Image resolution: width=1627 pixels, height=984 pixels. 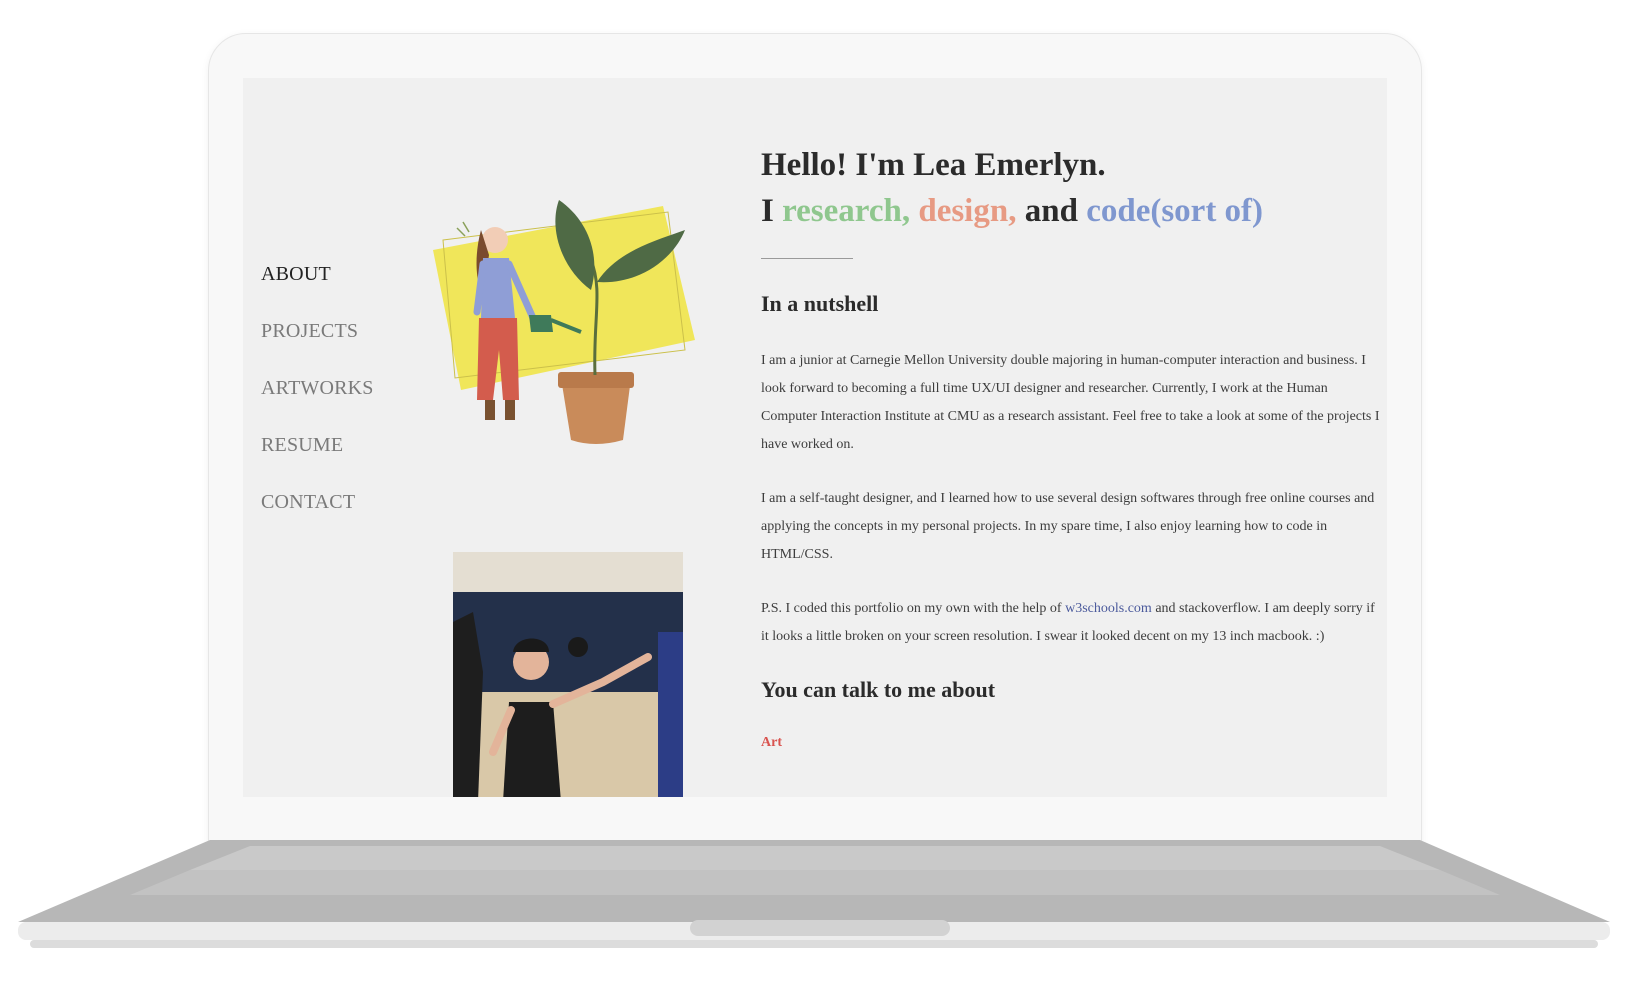 What do you see at coordinates (1108, 608) in the screenshot?
I see `w3schools-link: w3schools.com` at bounding box center [1108, 608].